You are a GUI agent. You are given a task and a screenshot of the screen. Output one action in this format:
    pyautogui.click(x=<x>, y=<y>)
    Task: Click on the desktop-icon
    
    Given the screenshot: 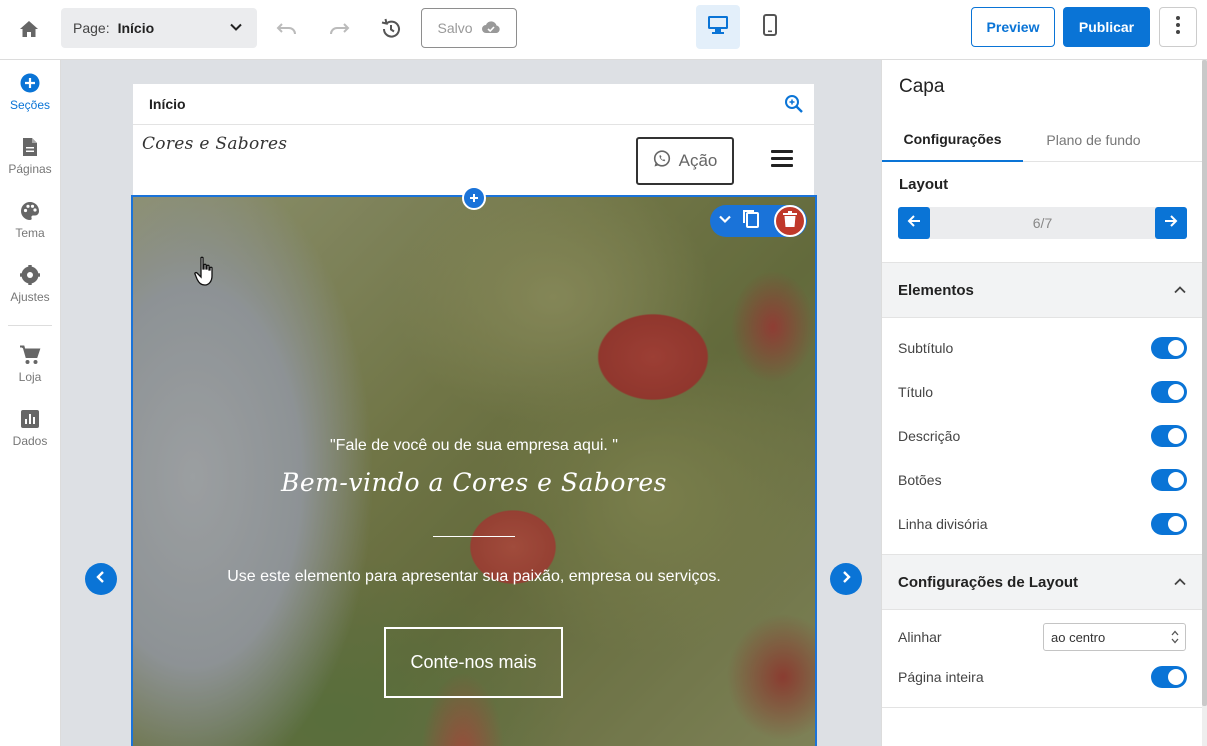 What is the action you would take?
    pyautogui.click(x=718, y=27)
    